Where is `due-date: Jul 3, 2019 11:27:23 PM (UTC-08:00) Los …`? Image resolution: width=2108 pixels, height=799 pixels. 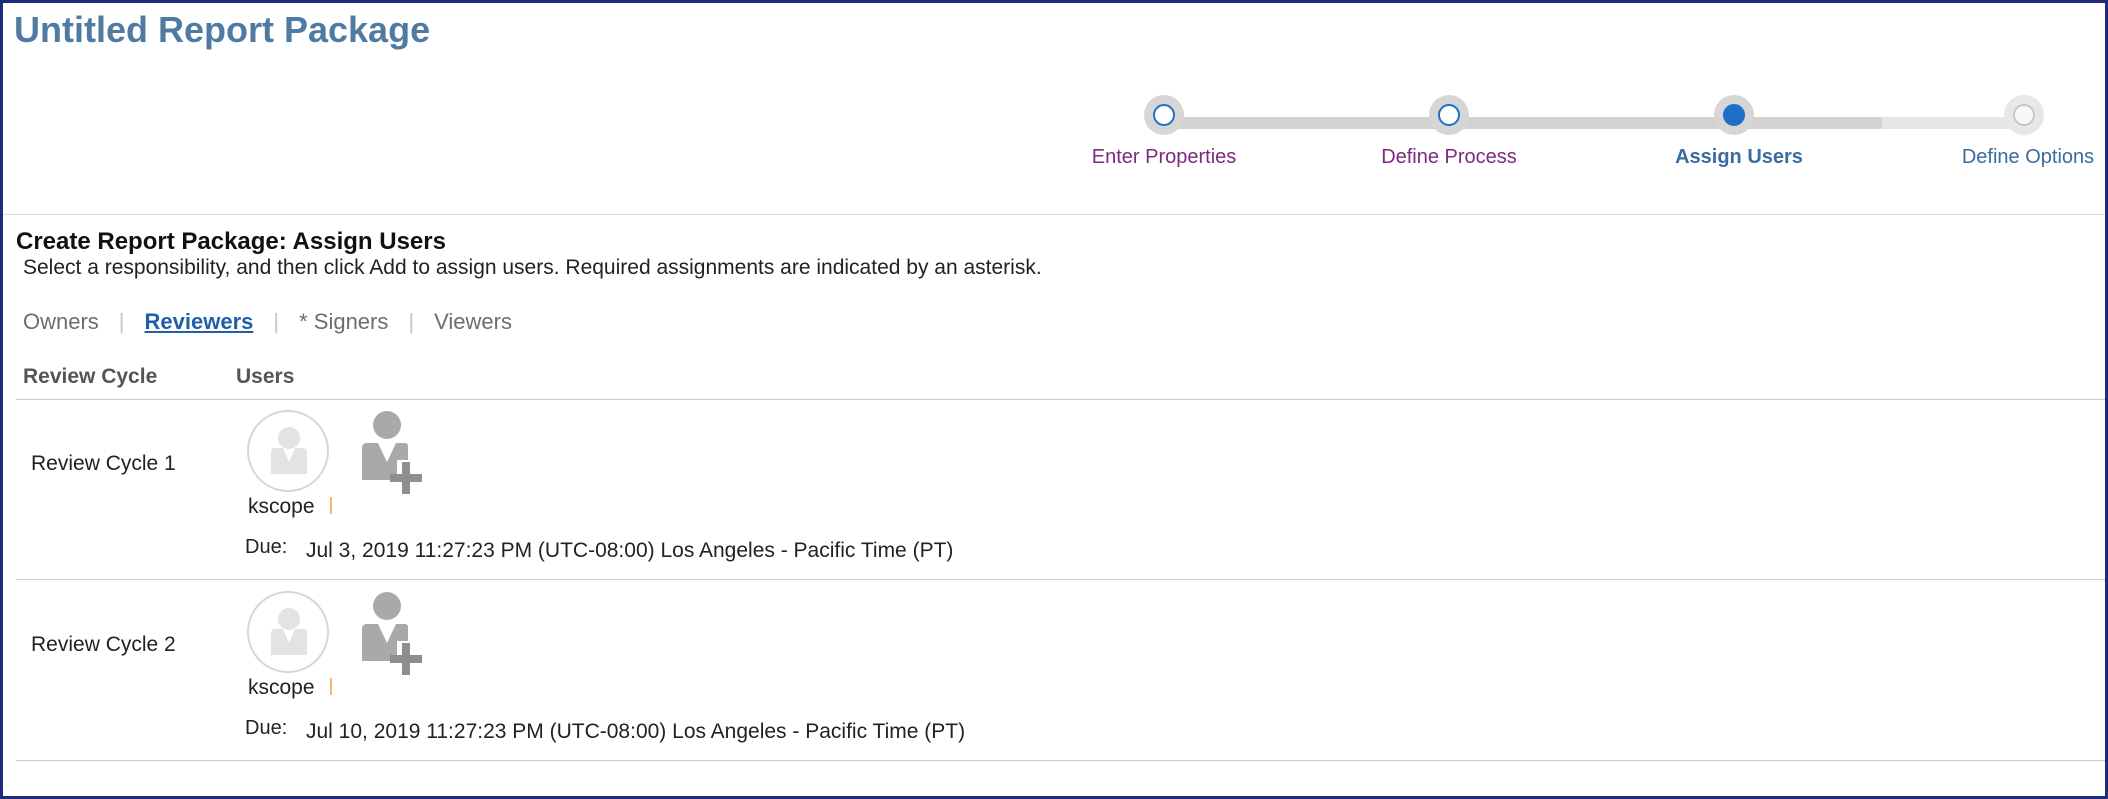
due-date: Jul 3, 2019 11:27:23 PM (UTC-08:00) Los … is located at coordinates (630, 550).